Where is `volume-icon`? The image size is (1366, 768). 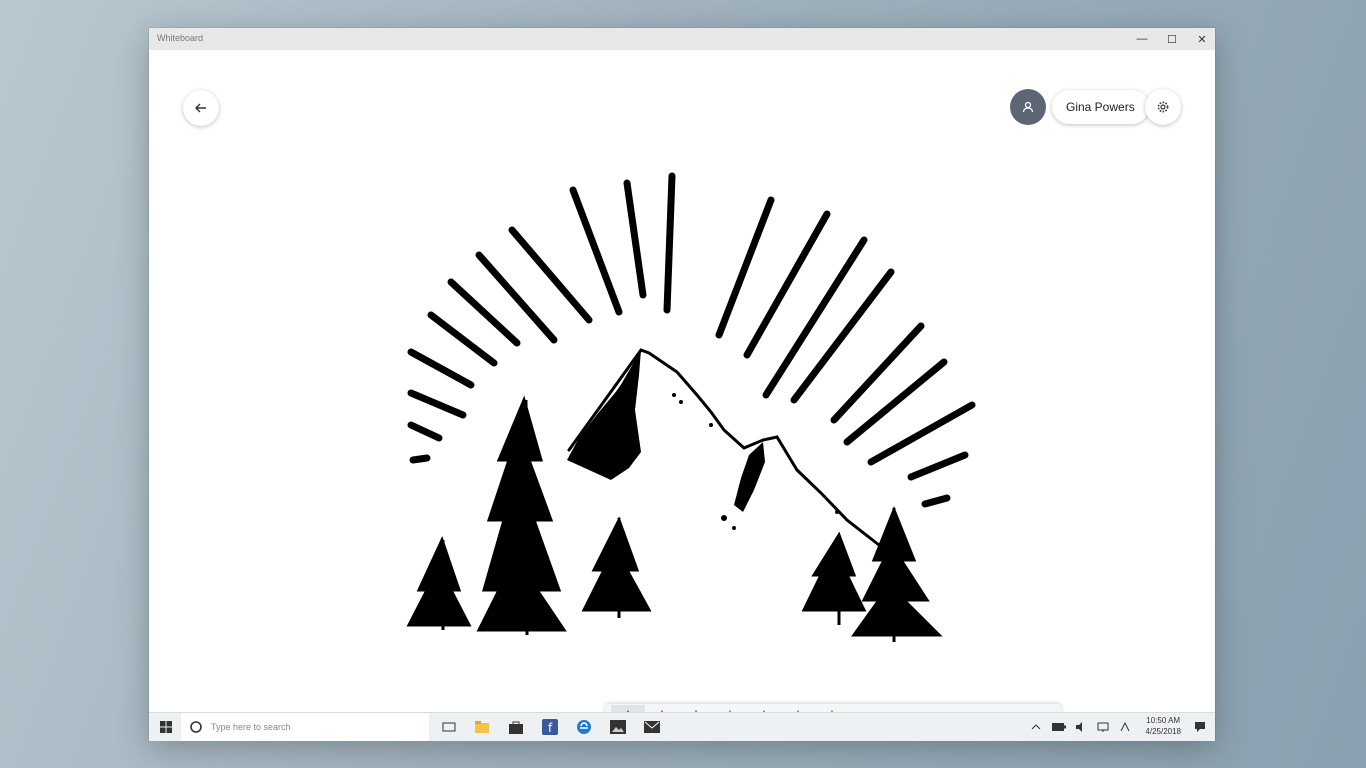 volume-icon is located at coordinates (1079, 727).